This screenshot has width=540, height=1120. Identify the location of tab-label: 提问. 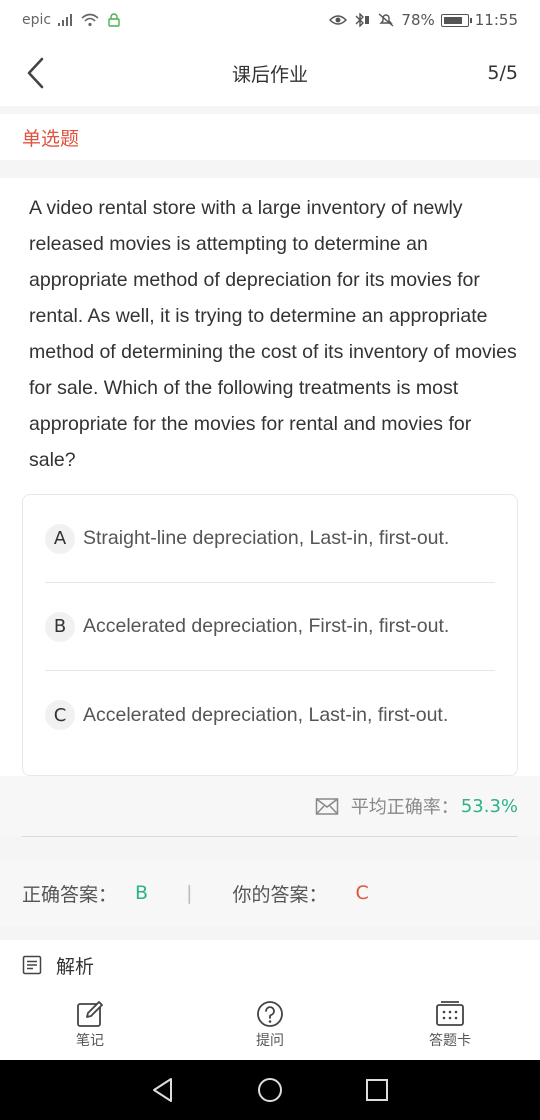
(270, 1041).